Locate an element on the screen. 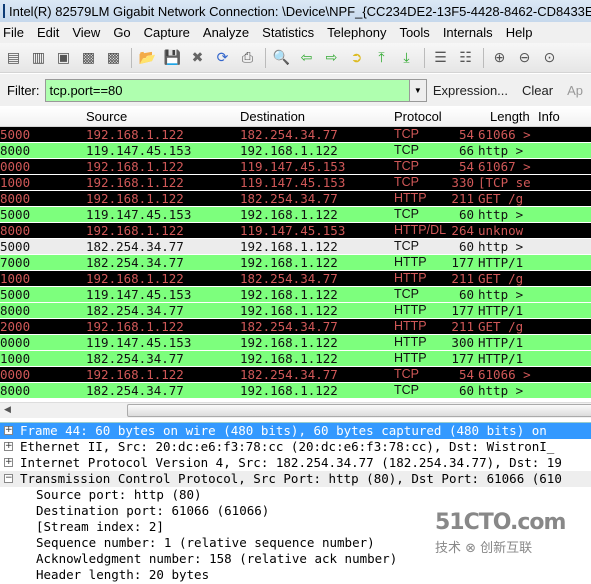  goto-icon: ➲ is located at coordinates (356, 57).